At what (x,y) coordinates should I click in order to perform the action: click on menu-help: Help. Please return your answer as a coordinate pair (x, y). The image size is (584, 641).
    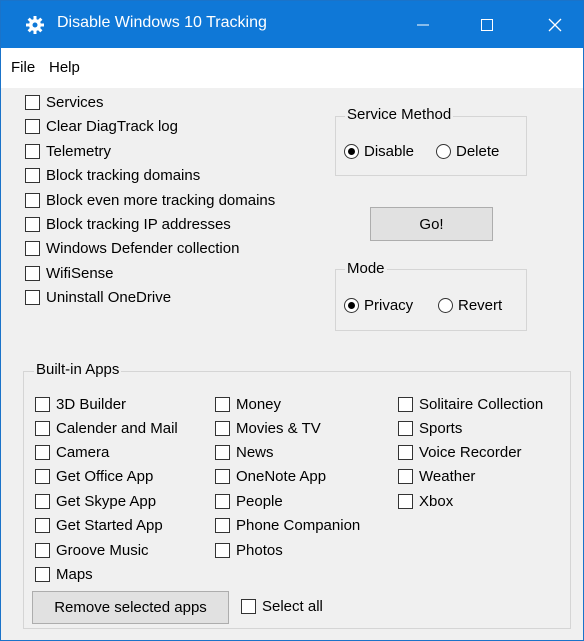
    Looking at the image, I should click on (64, 67).